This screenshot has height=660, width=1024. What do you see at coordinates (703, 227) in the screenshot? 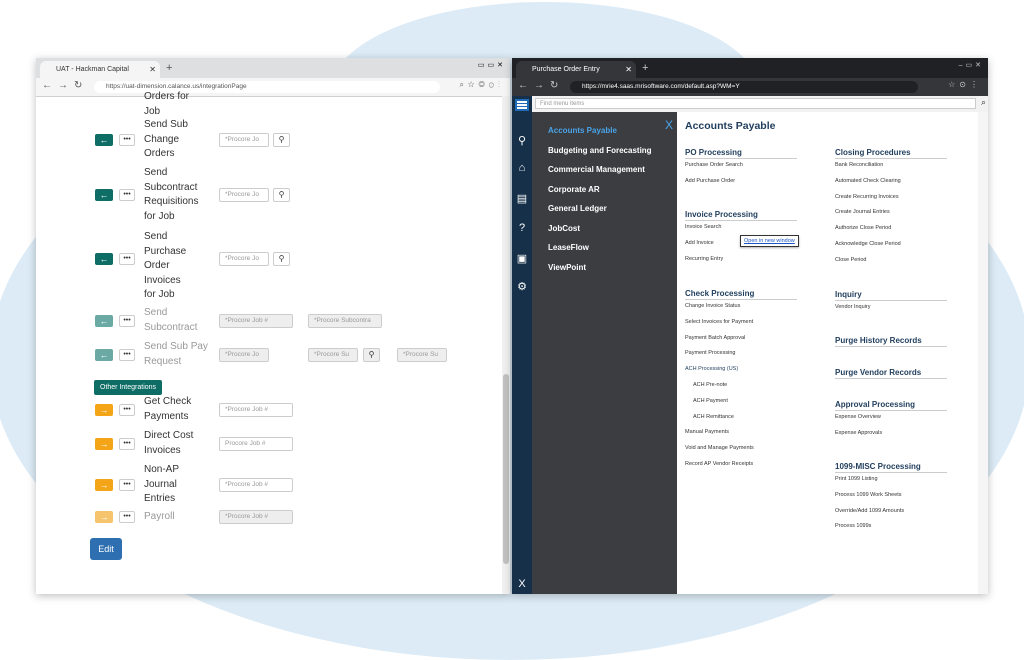
I see `menu-link: Invoice Search` at bounding box center [703, 227].